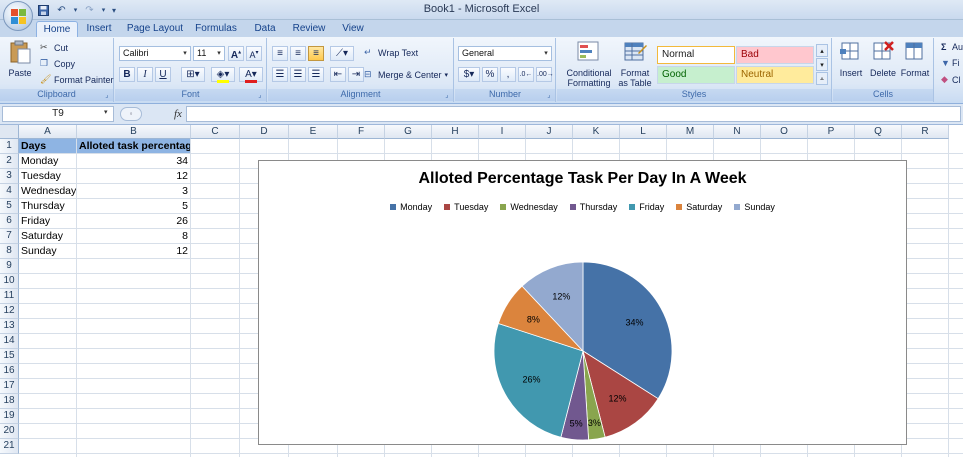  I want to click on orientation-button: ⟋▾, so click(342, 53).